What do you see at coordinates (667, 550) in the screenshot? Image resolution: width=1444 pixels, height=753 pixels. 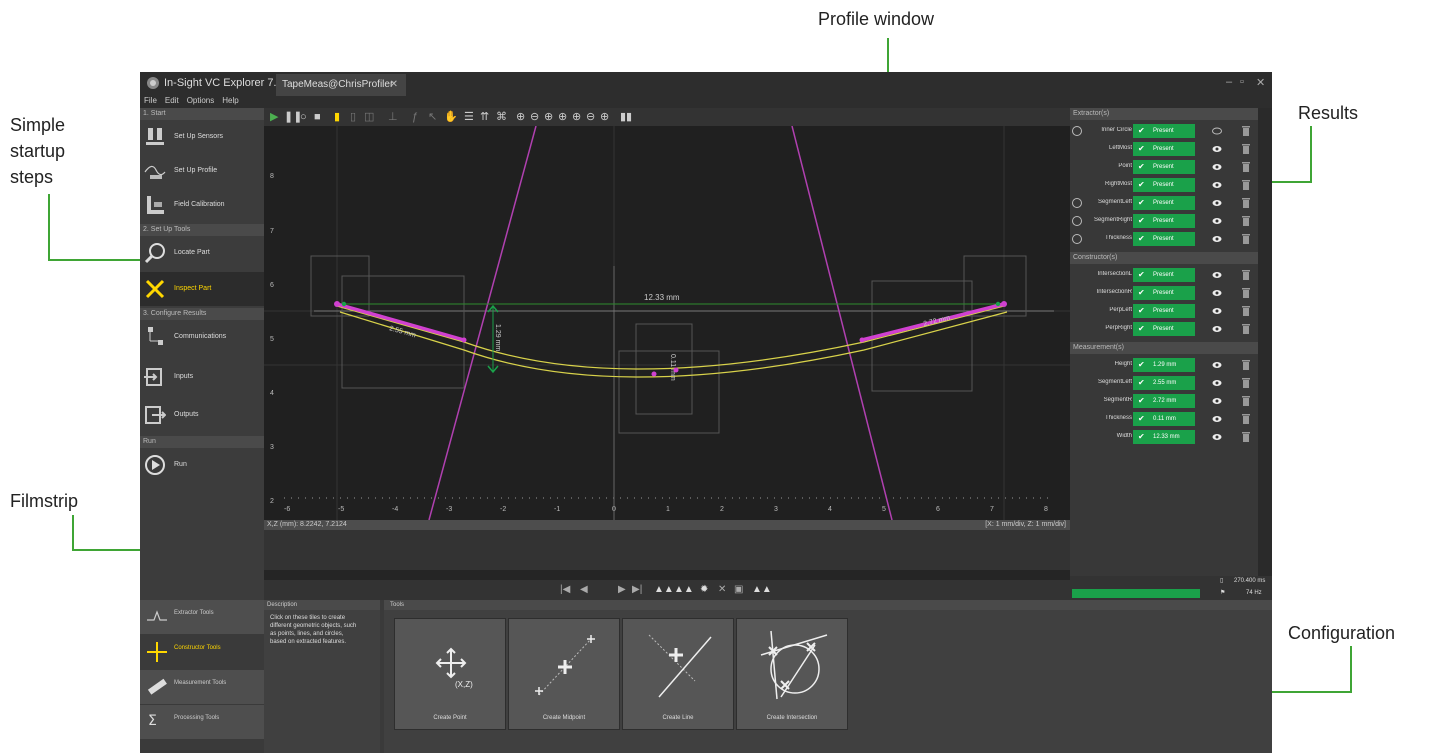 I see `filmstrip` at bounding box center [667, 550].